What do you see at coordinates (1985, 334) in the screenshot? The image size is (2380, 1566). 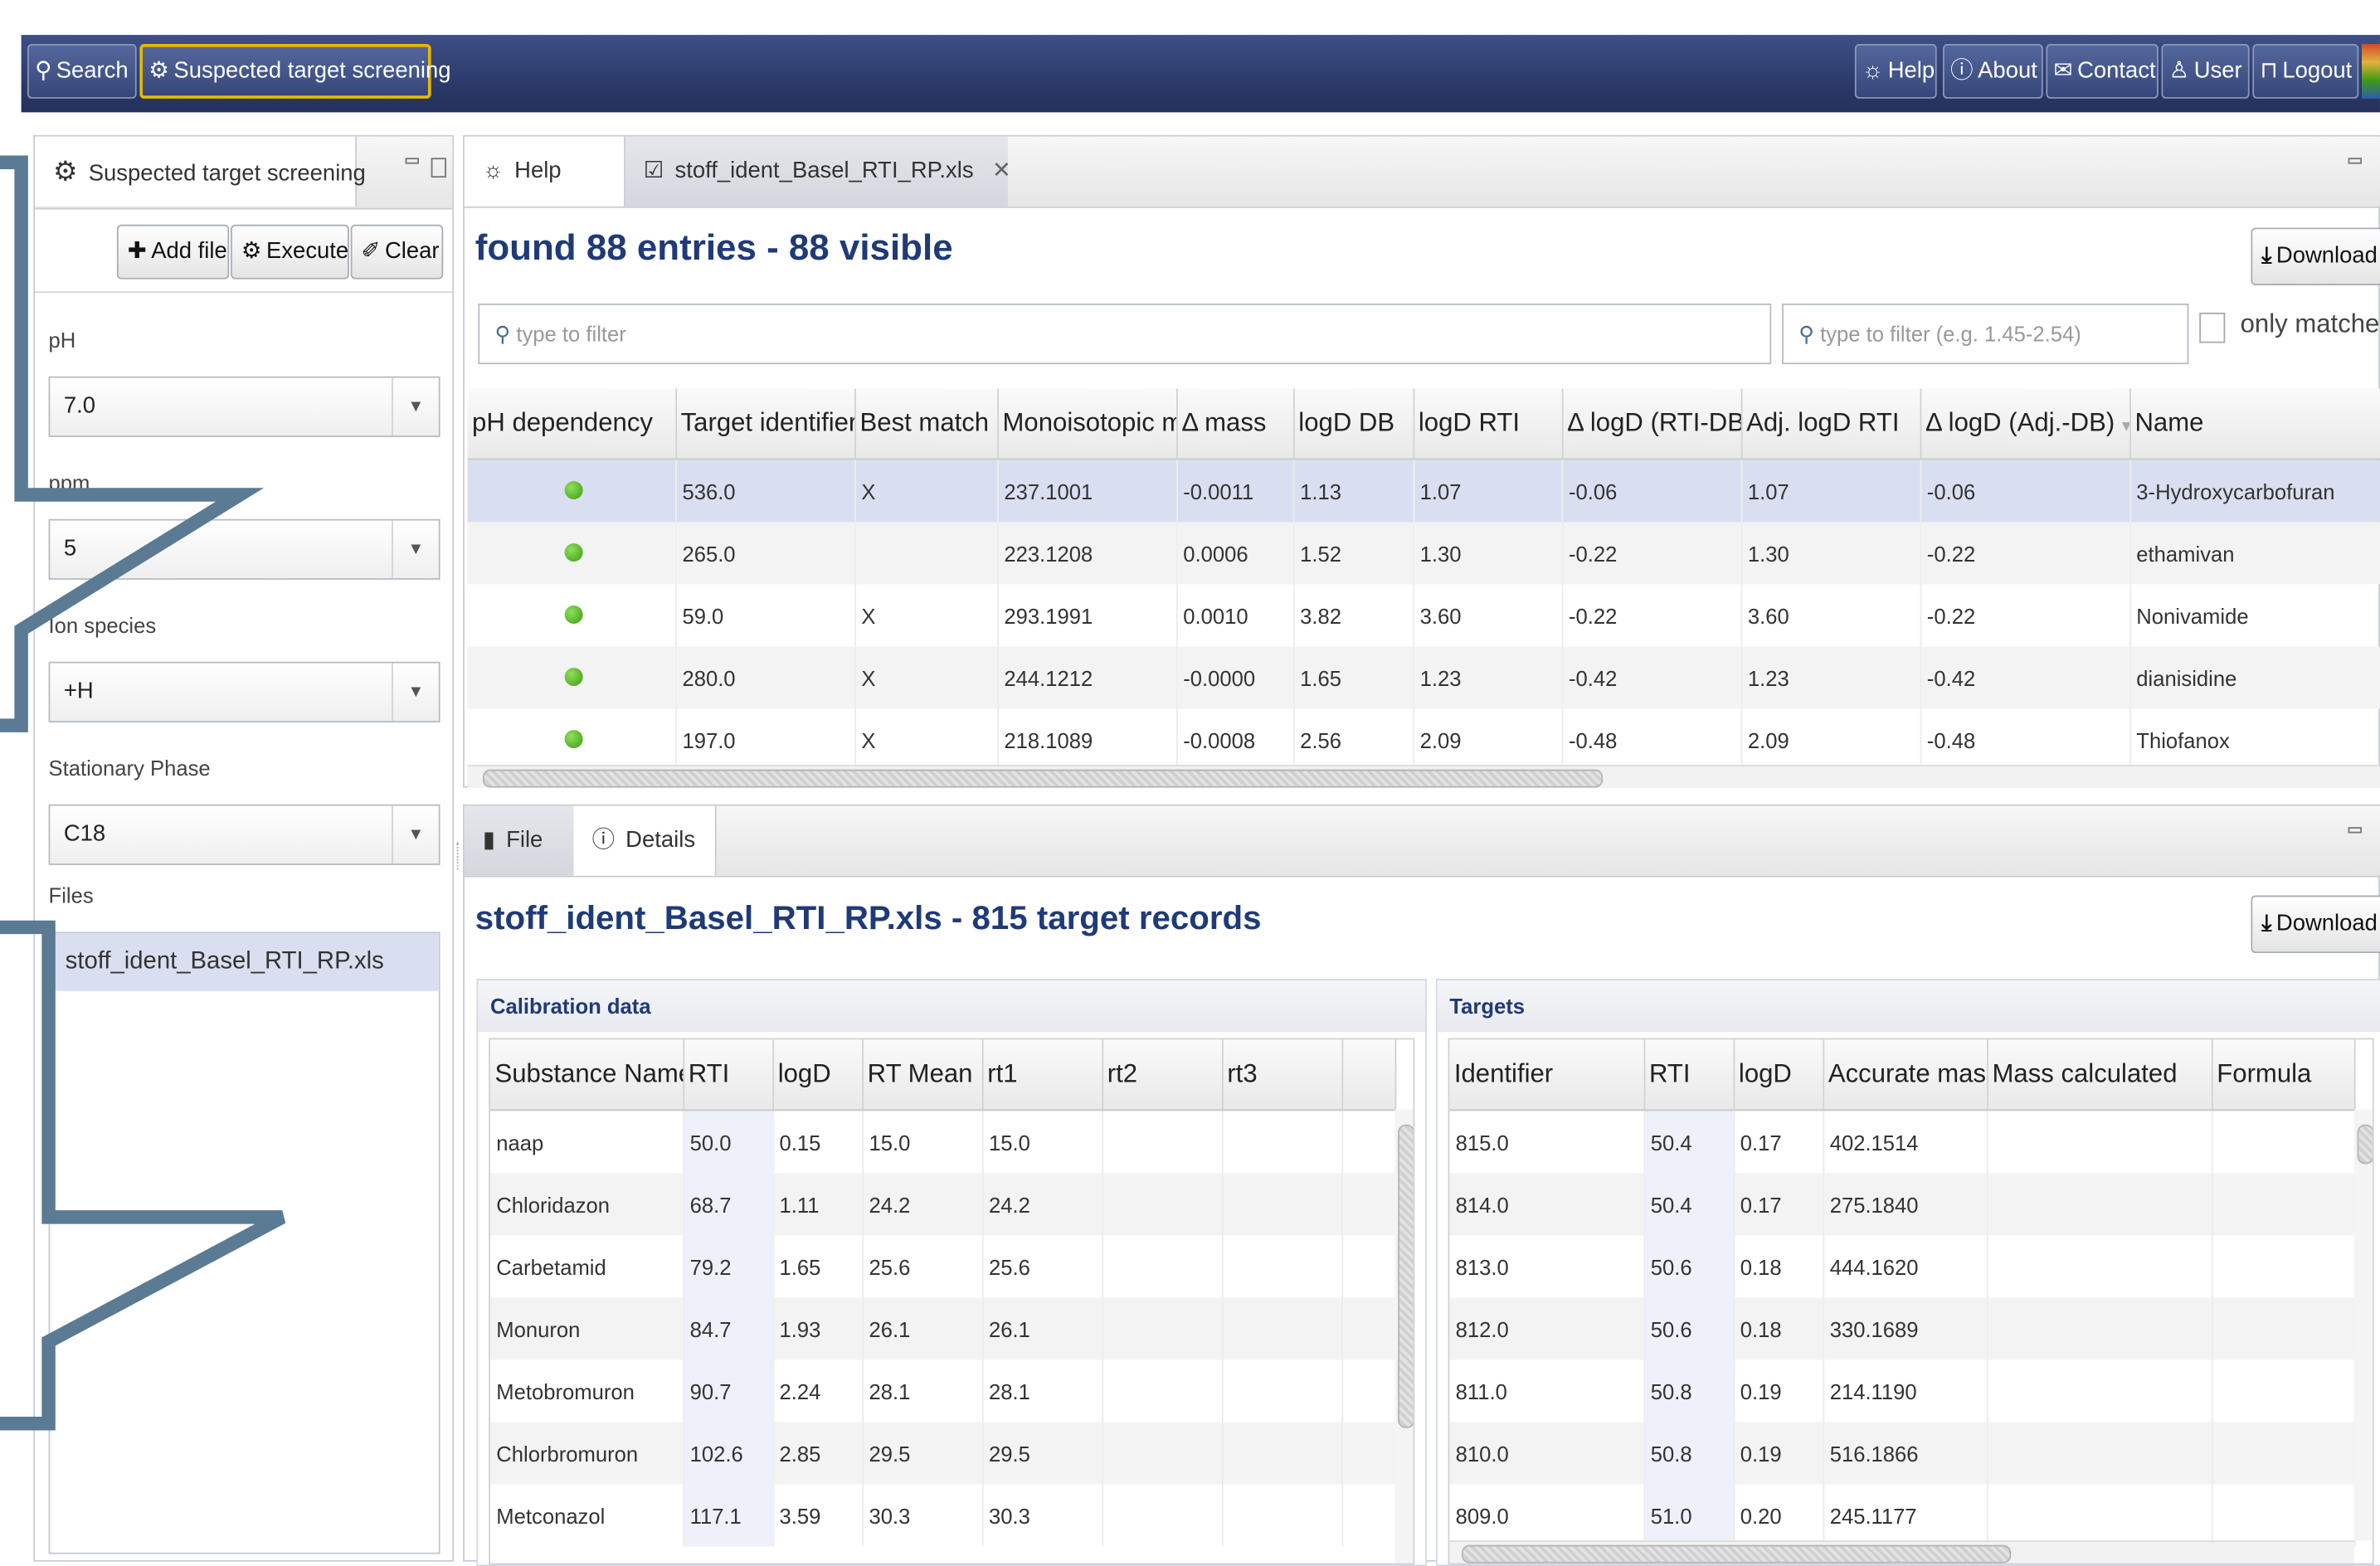 I see `range-filter-input: ⚲ type to filter (e.g. 1.45-2.54)` at bounding box center [1985, 334].